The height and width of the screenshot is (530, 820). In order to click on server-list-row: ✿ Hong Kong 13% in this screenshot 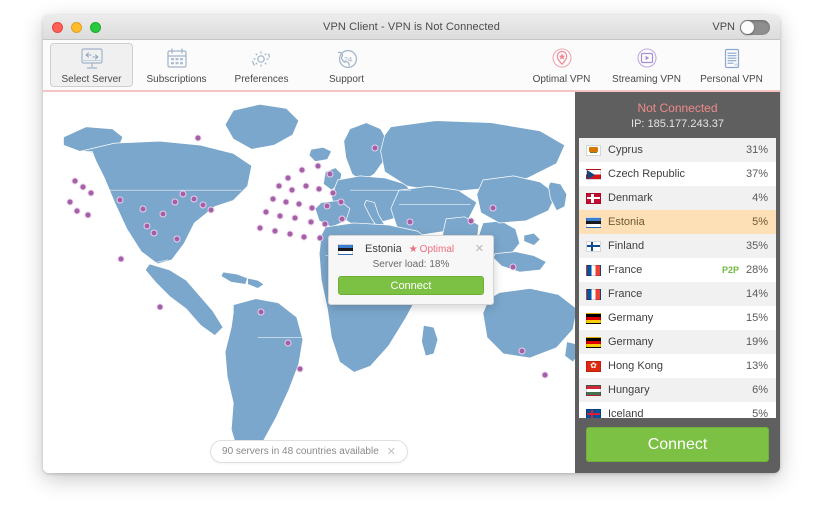, I will do `click(677, 366)`.